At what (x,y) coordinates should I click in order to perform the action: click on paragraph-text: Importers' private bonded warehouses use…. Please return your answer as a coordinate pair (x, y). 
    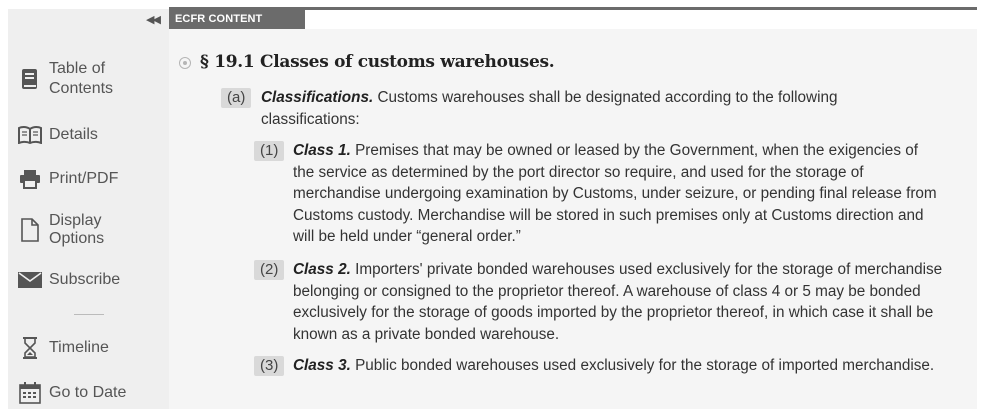
    Looking at the image, I should click on (618, 302).